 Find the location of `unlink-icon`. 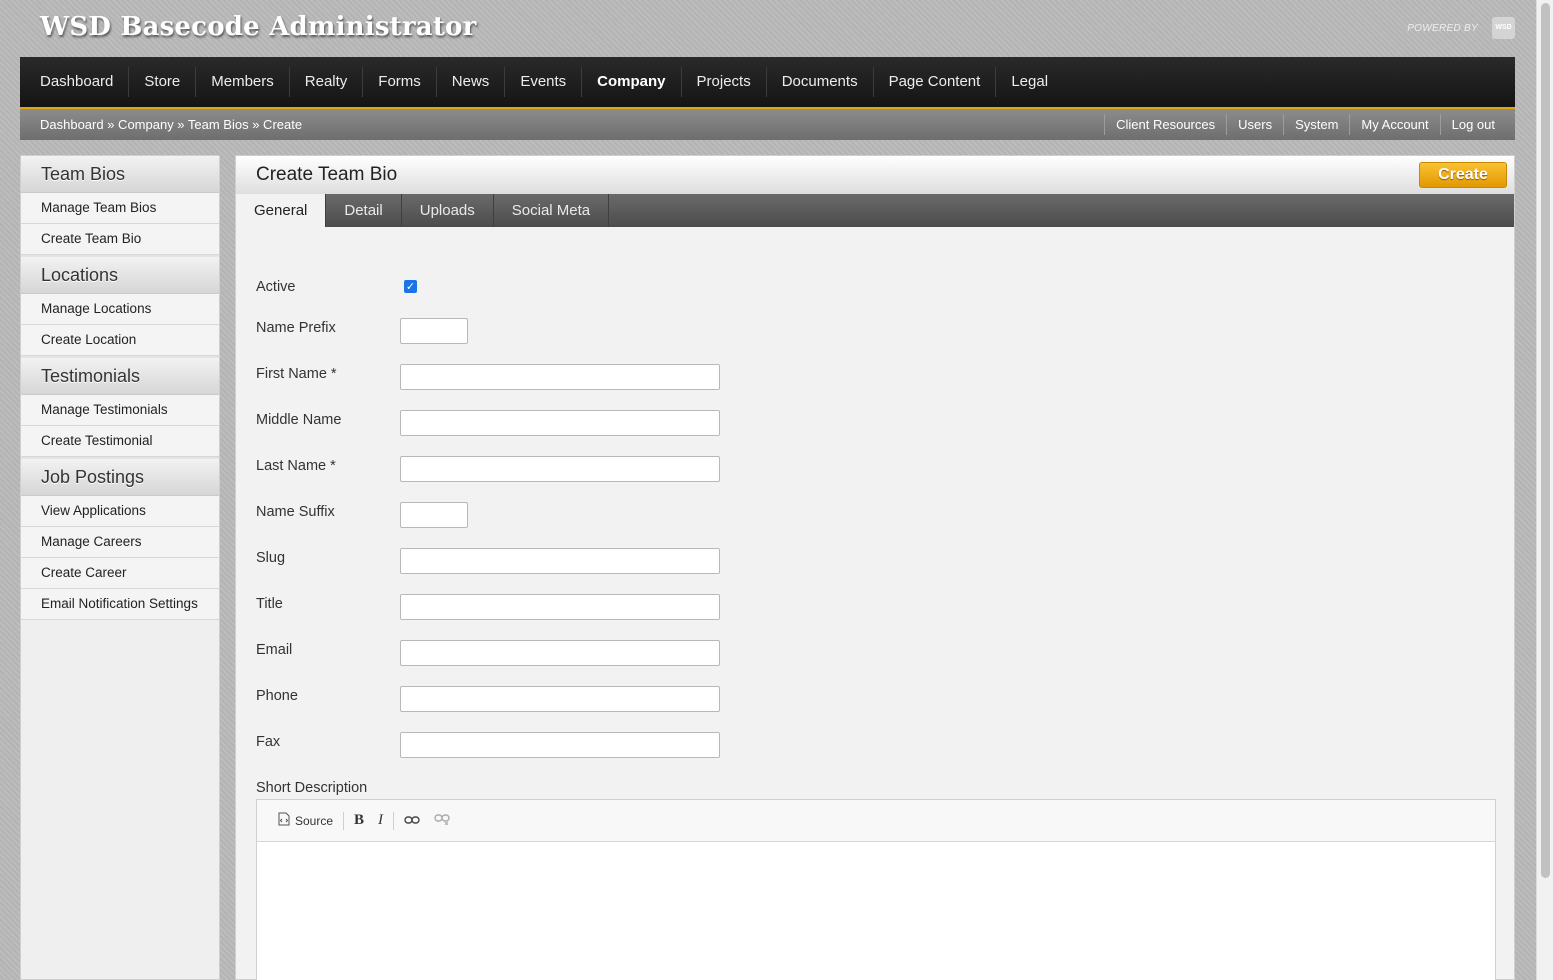

unlink-icon is located at coordinates (442, 820).